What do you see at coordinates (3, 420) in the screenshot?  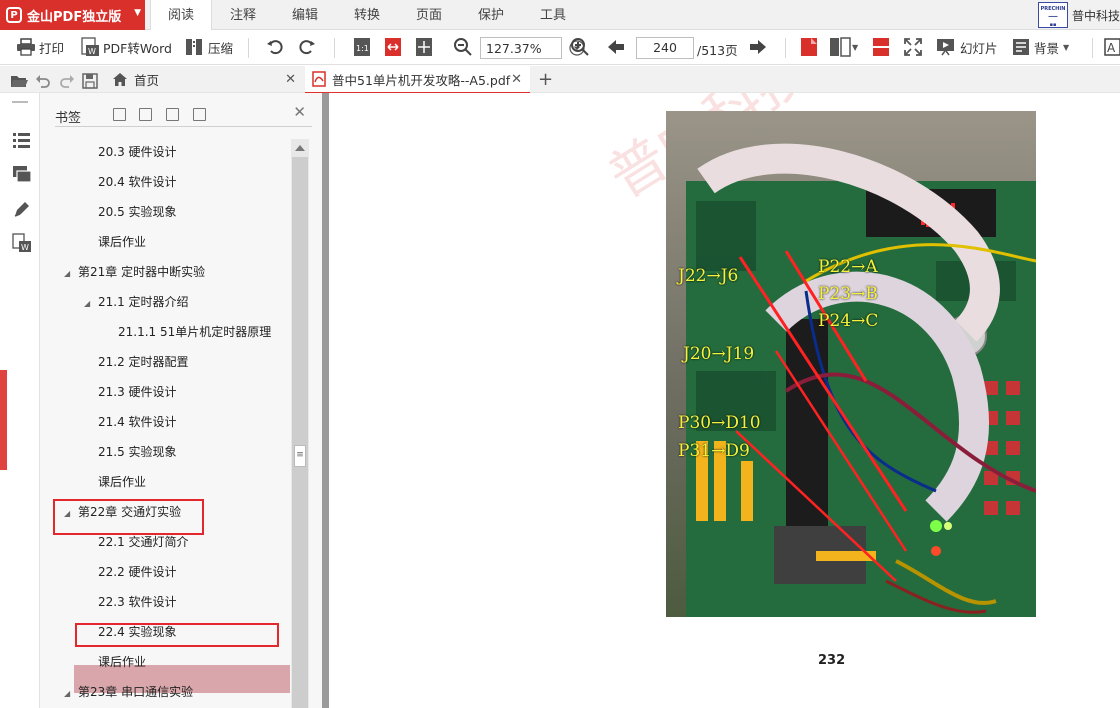 I see `panel-collapse-handle` at bounding box center [3, 420].